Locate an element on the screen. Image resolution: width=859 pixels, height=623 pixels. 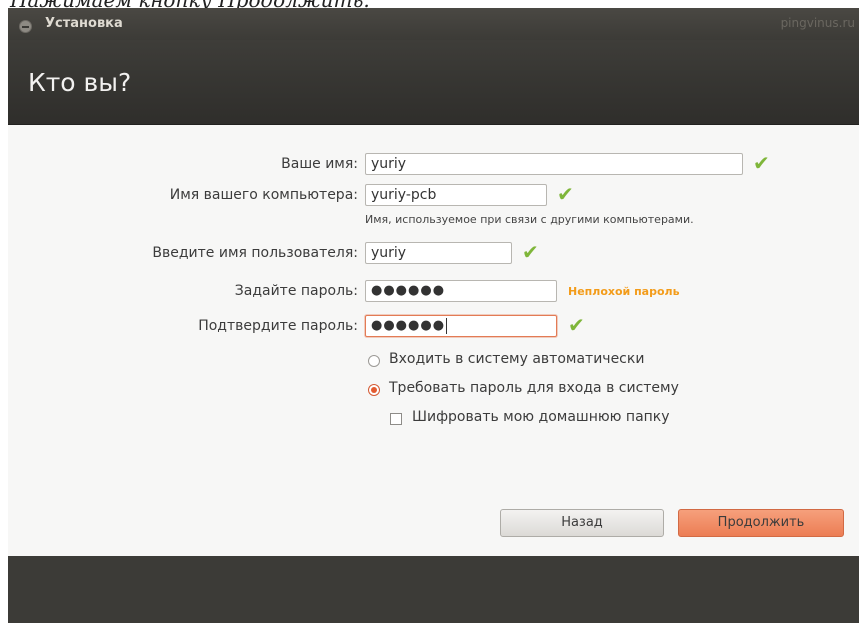
computer-name-valid-check-icon: ✔ is located at coordinates (565, 194).